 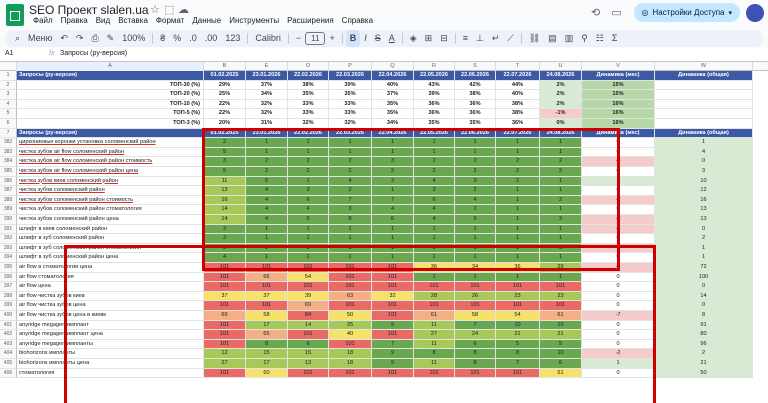 I want to click on cell: 54, so click(x=308, y=277).